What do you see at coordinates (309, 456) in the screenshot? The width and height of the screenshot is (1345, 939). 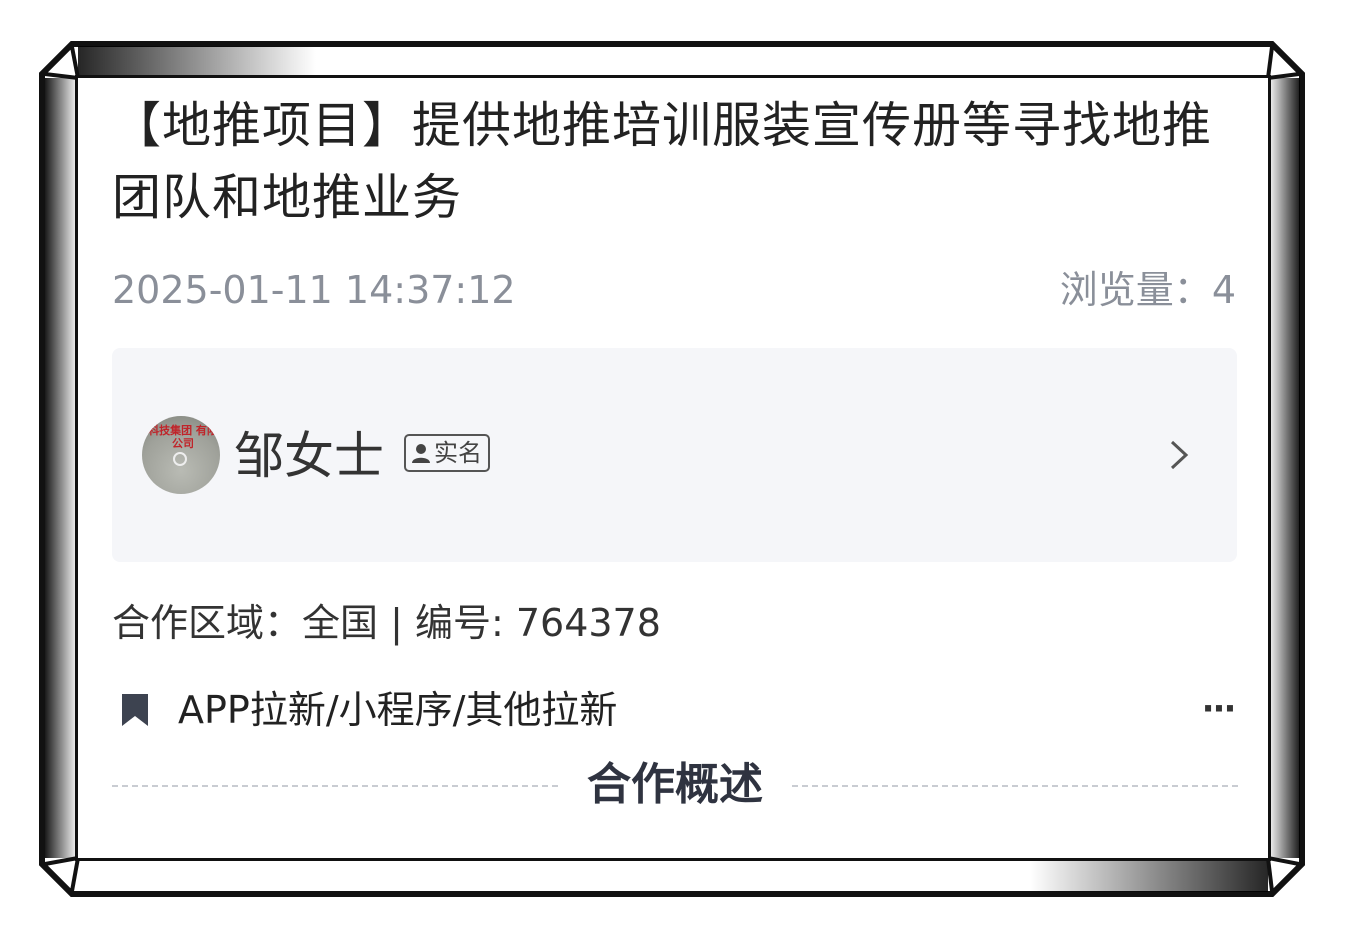 I see `publisher-name: 邹女士` at bounding box center [309, 456].